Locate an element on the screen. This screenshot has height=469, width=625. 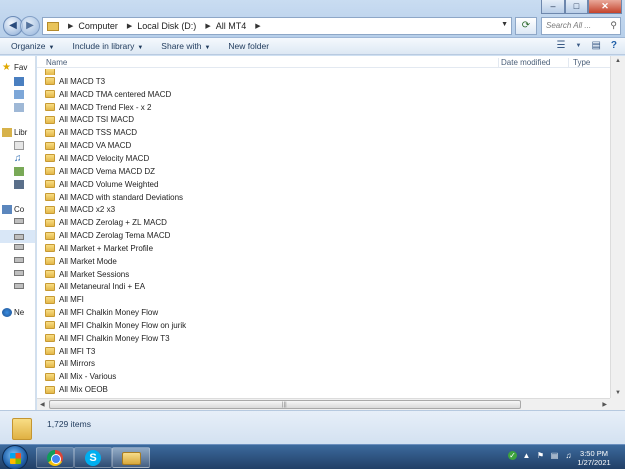
list-item: All Market Mode is located at coordinates (323, 261).